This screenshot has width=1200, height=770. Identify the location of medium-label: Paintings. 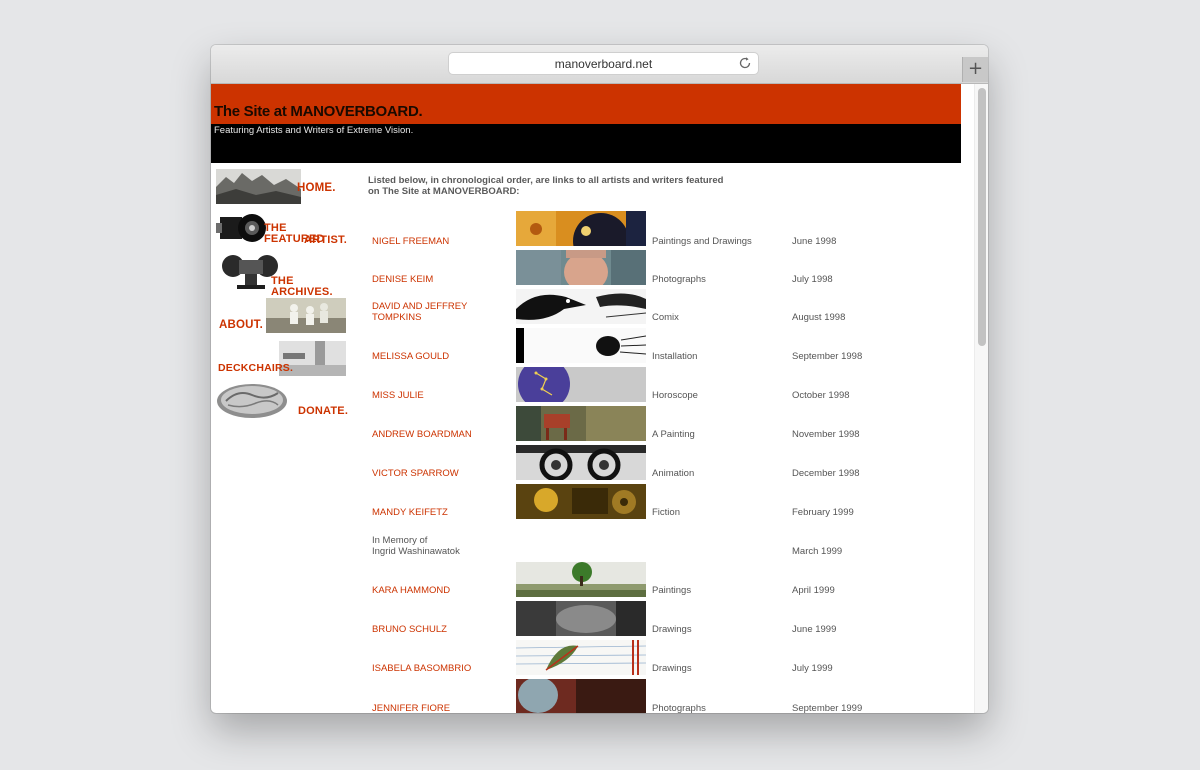
(672, 590).